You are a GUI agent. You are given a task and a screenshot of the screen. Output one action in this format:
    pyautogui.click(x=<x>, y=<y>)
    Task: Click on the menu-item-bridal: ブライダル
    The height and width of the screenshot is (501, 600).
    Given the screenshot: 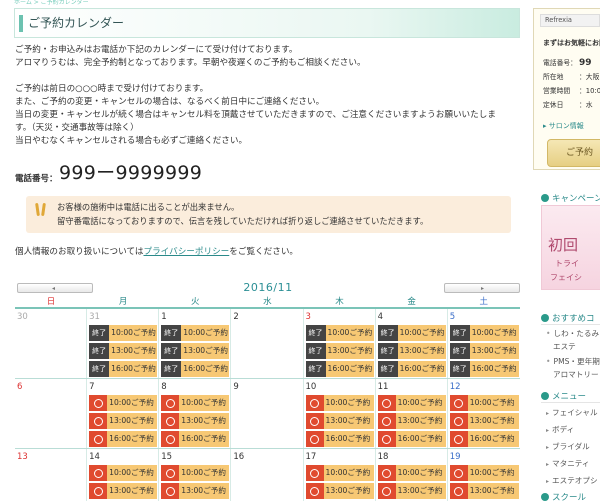 What is the action you would take?
    pyautogui.click(x=568, y=446)
    